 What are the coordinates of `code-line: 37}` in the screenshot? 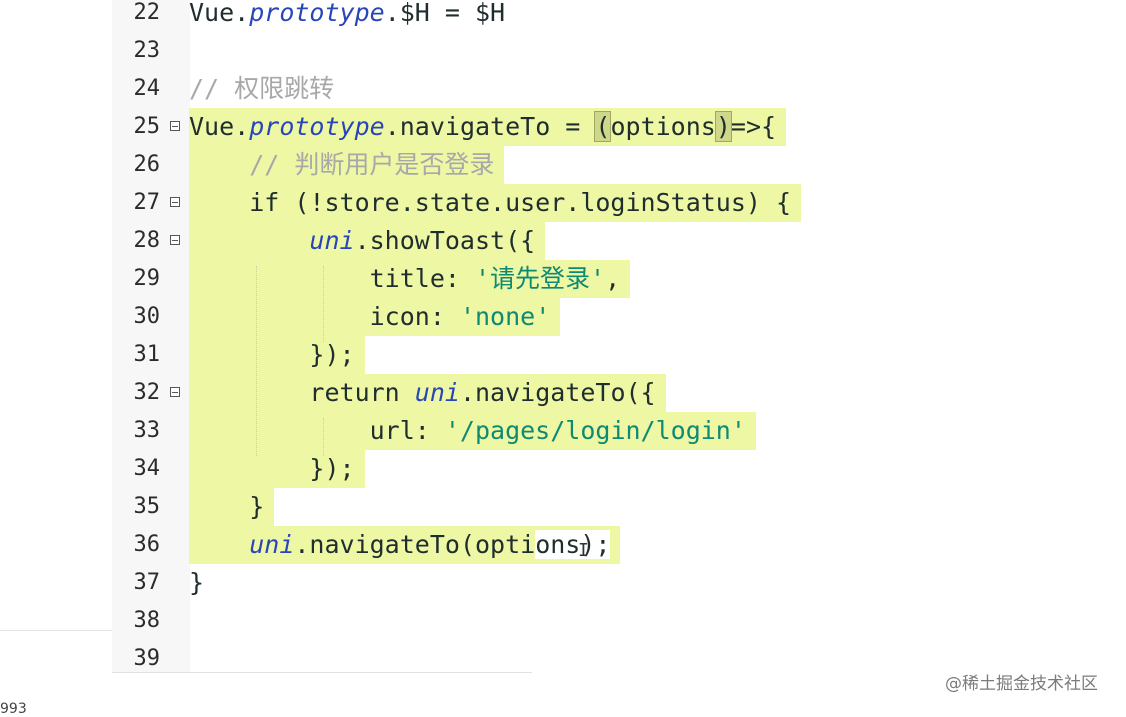 It's located at (563, 583).